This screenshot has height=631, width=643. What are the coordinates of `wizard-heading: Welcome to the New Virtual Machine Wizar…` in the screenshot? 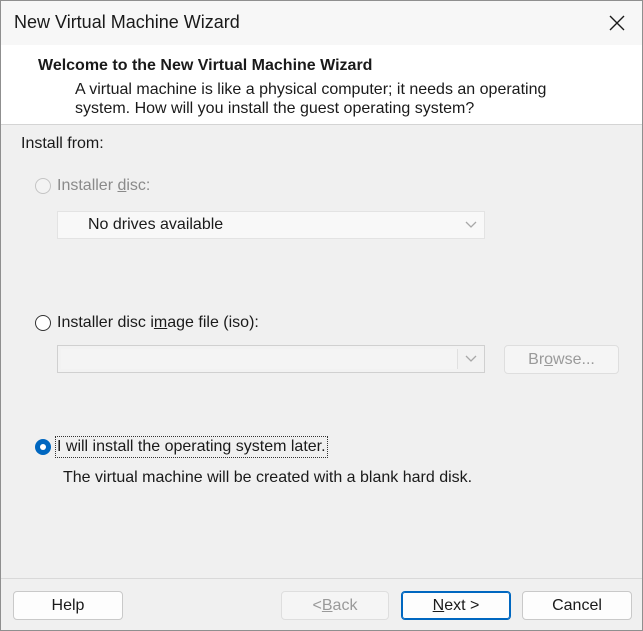 It's located at (205, 65).